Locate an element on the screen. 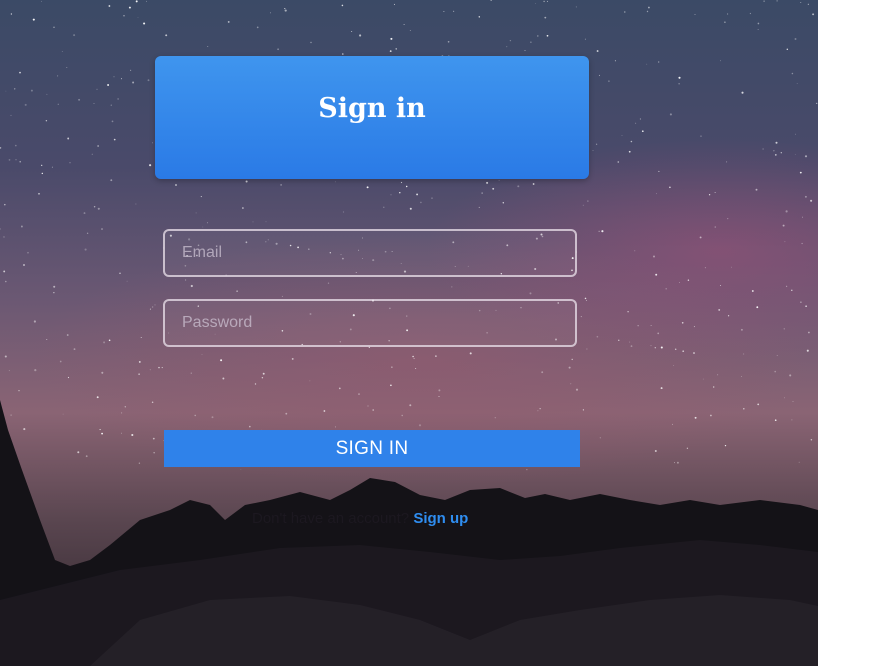  sign-in-header-card: Sign in is located at coordinates (372, 117).